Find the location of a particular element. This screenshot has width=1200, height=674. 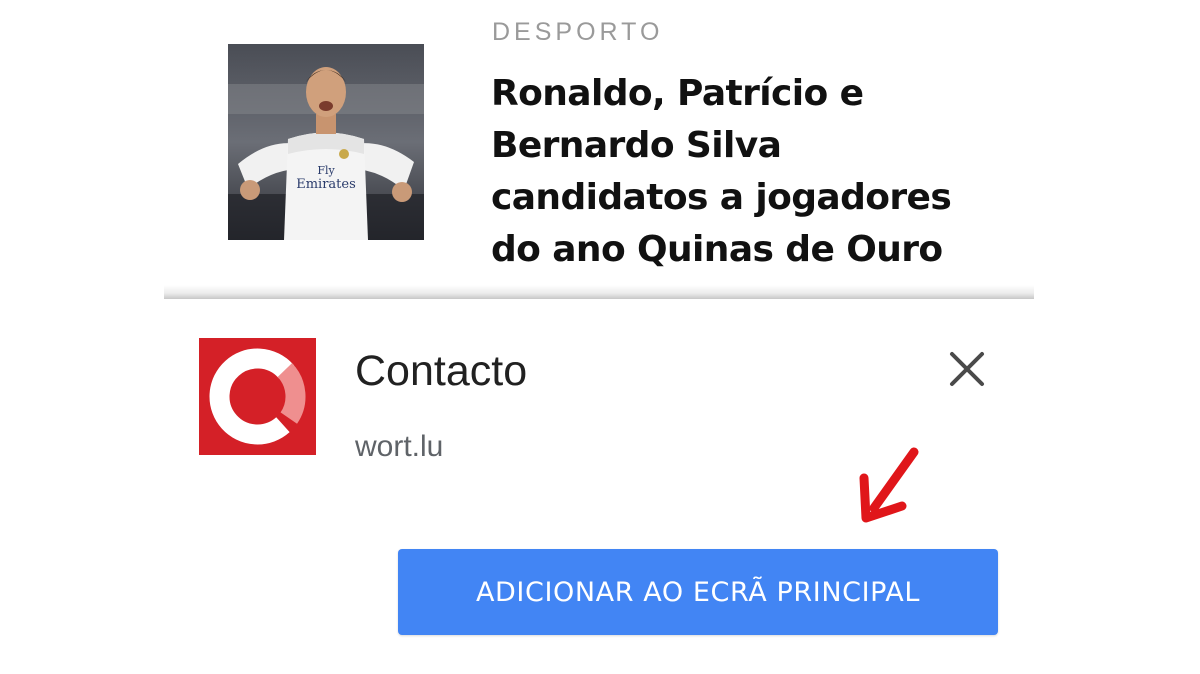

svg-text: Fly is located at coordinates (326, 170).